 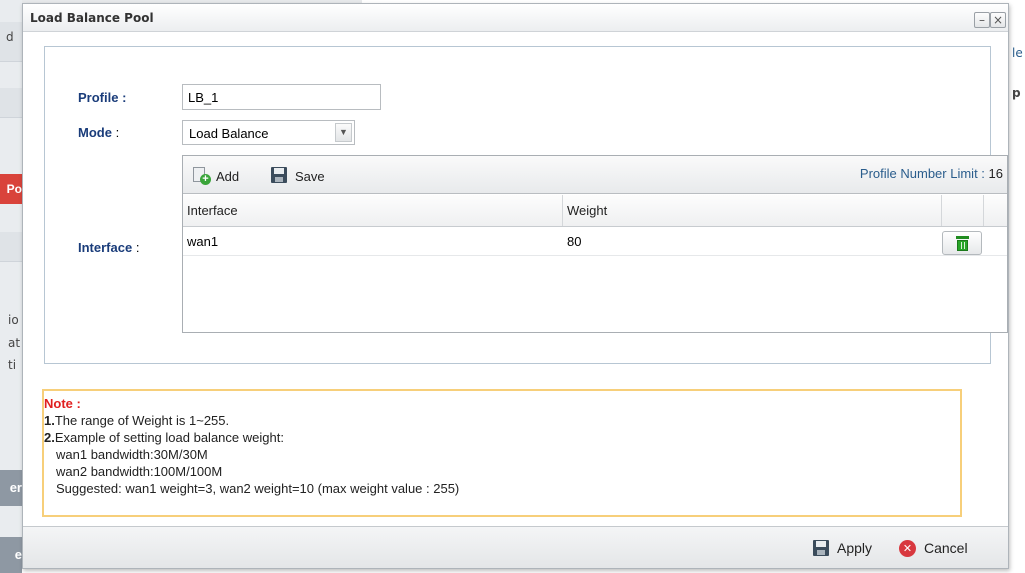 What do you see at coordinates (515, 18) in the screenshot?
I see `dialog-titlebar: Load Balance Pool – ×` at bounding box center [515, 18].